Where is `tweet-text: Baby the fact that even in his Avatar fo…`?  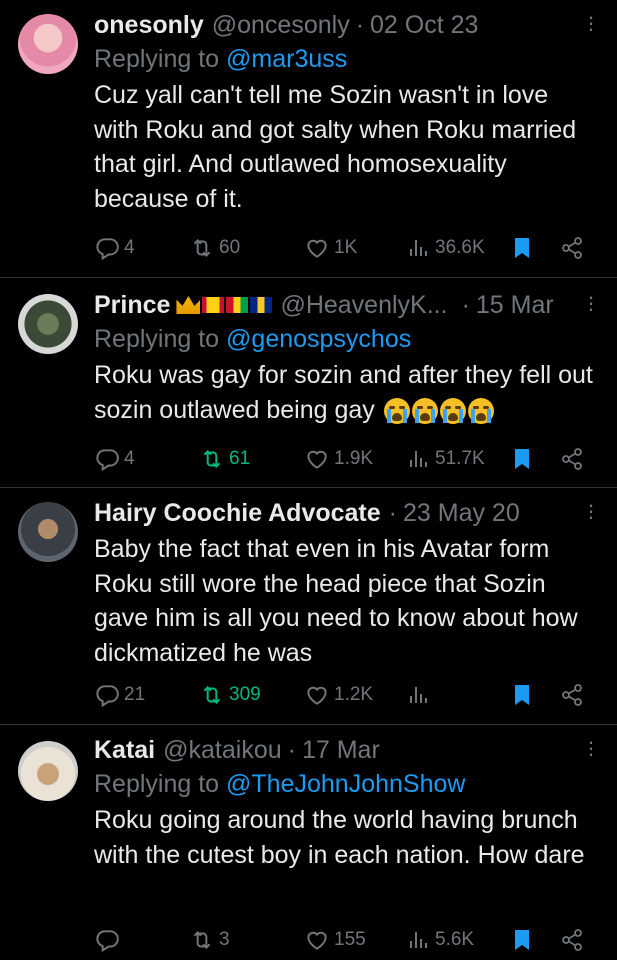
tweet-text: Baby the fact that even in his Avatar fo… is located at coordinates (336, 601).